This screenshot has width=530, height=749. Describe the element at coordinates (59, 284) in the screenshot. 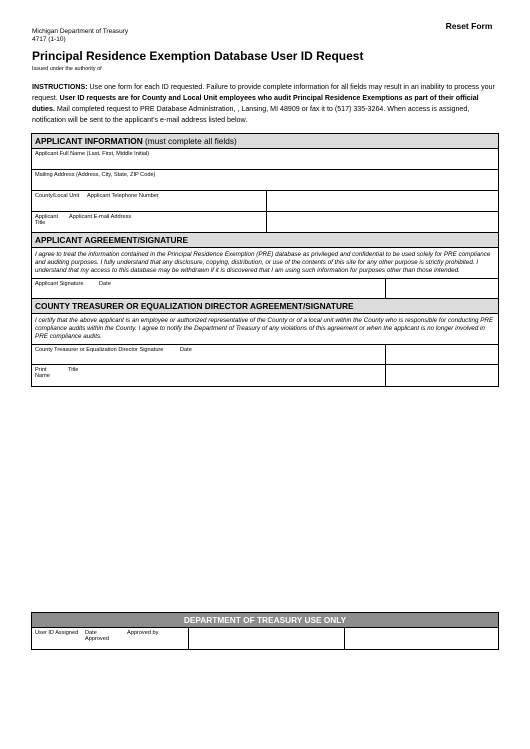

I see `applicant-signature-label: Applicant Signature` at that location.